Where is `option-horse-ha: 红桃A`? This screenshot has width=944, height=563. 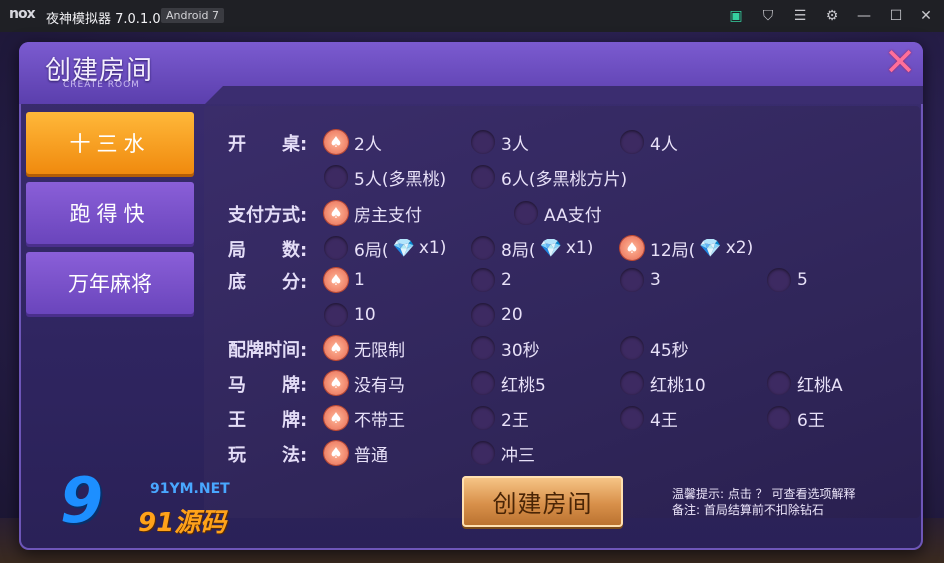 option-horse-ha: 红桃A is located at coordinates (805, 383).